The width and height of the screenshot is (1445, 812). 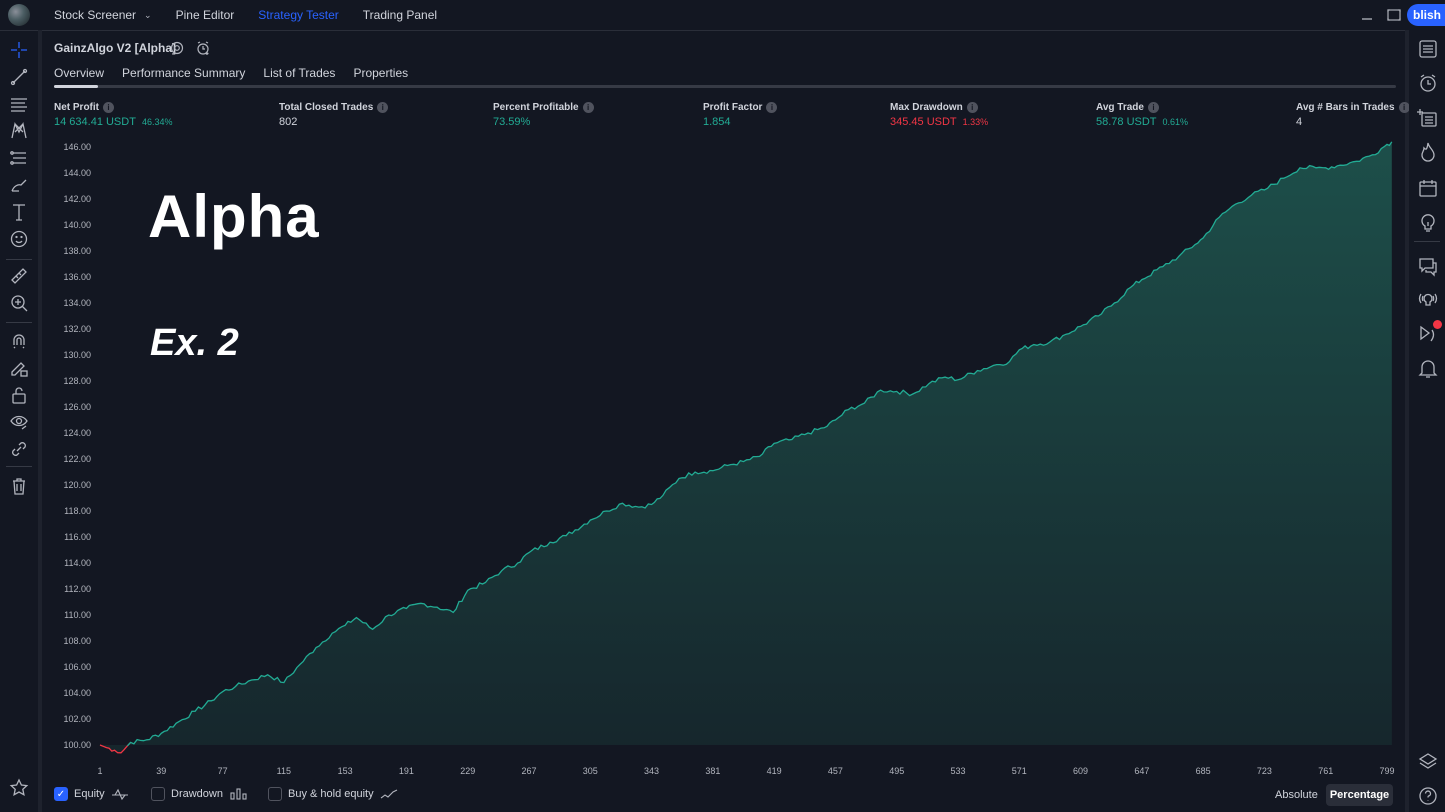 I want to click on x-tick-label: 685, so click(x=1203, y=771).